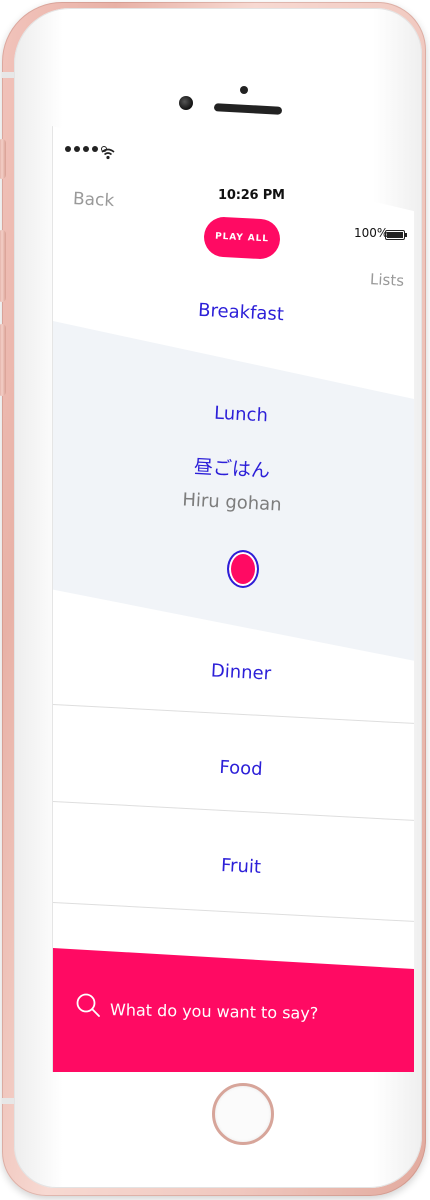  I want to click on word-item-breakfast: Breakfast, so click(241, 312).